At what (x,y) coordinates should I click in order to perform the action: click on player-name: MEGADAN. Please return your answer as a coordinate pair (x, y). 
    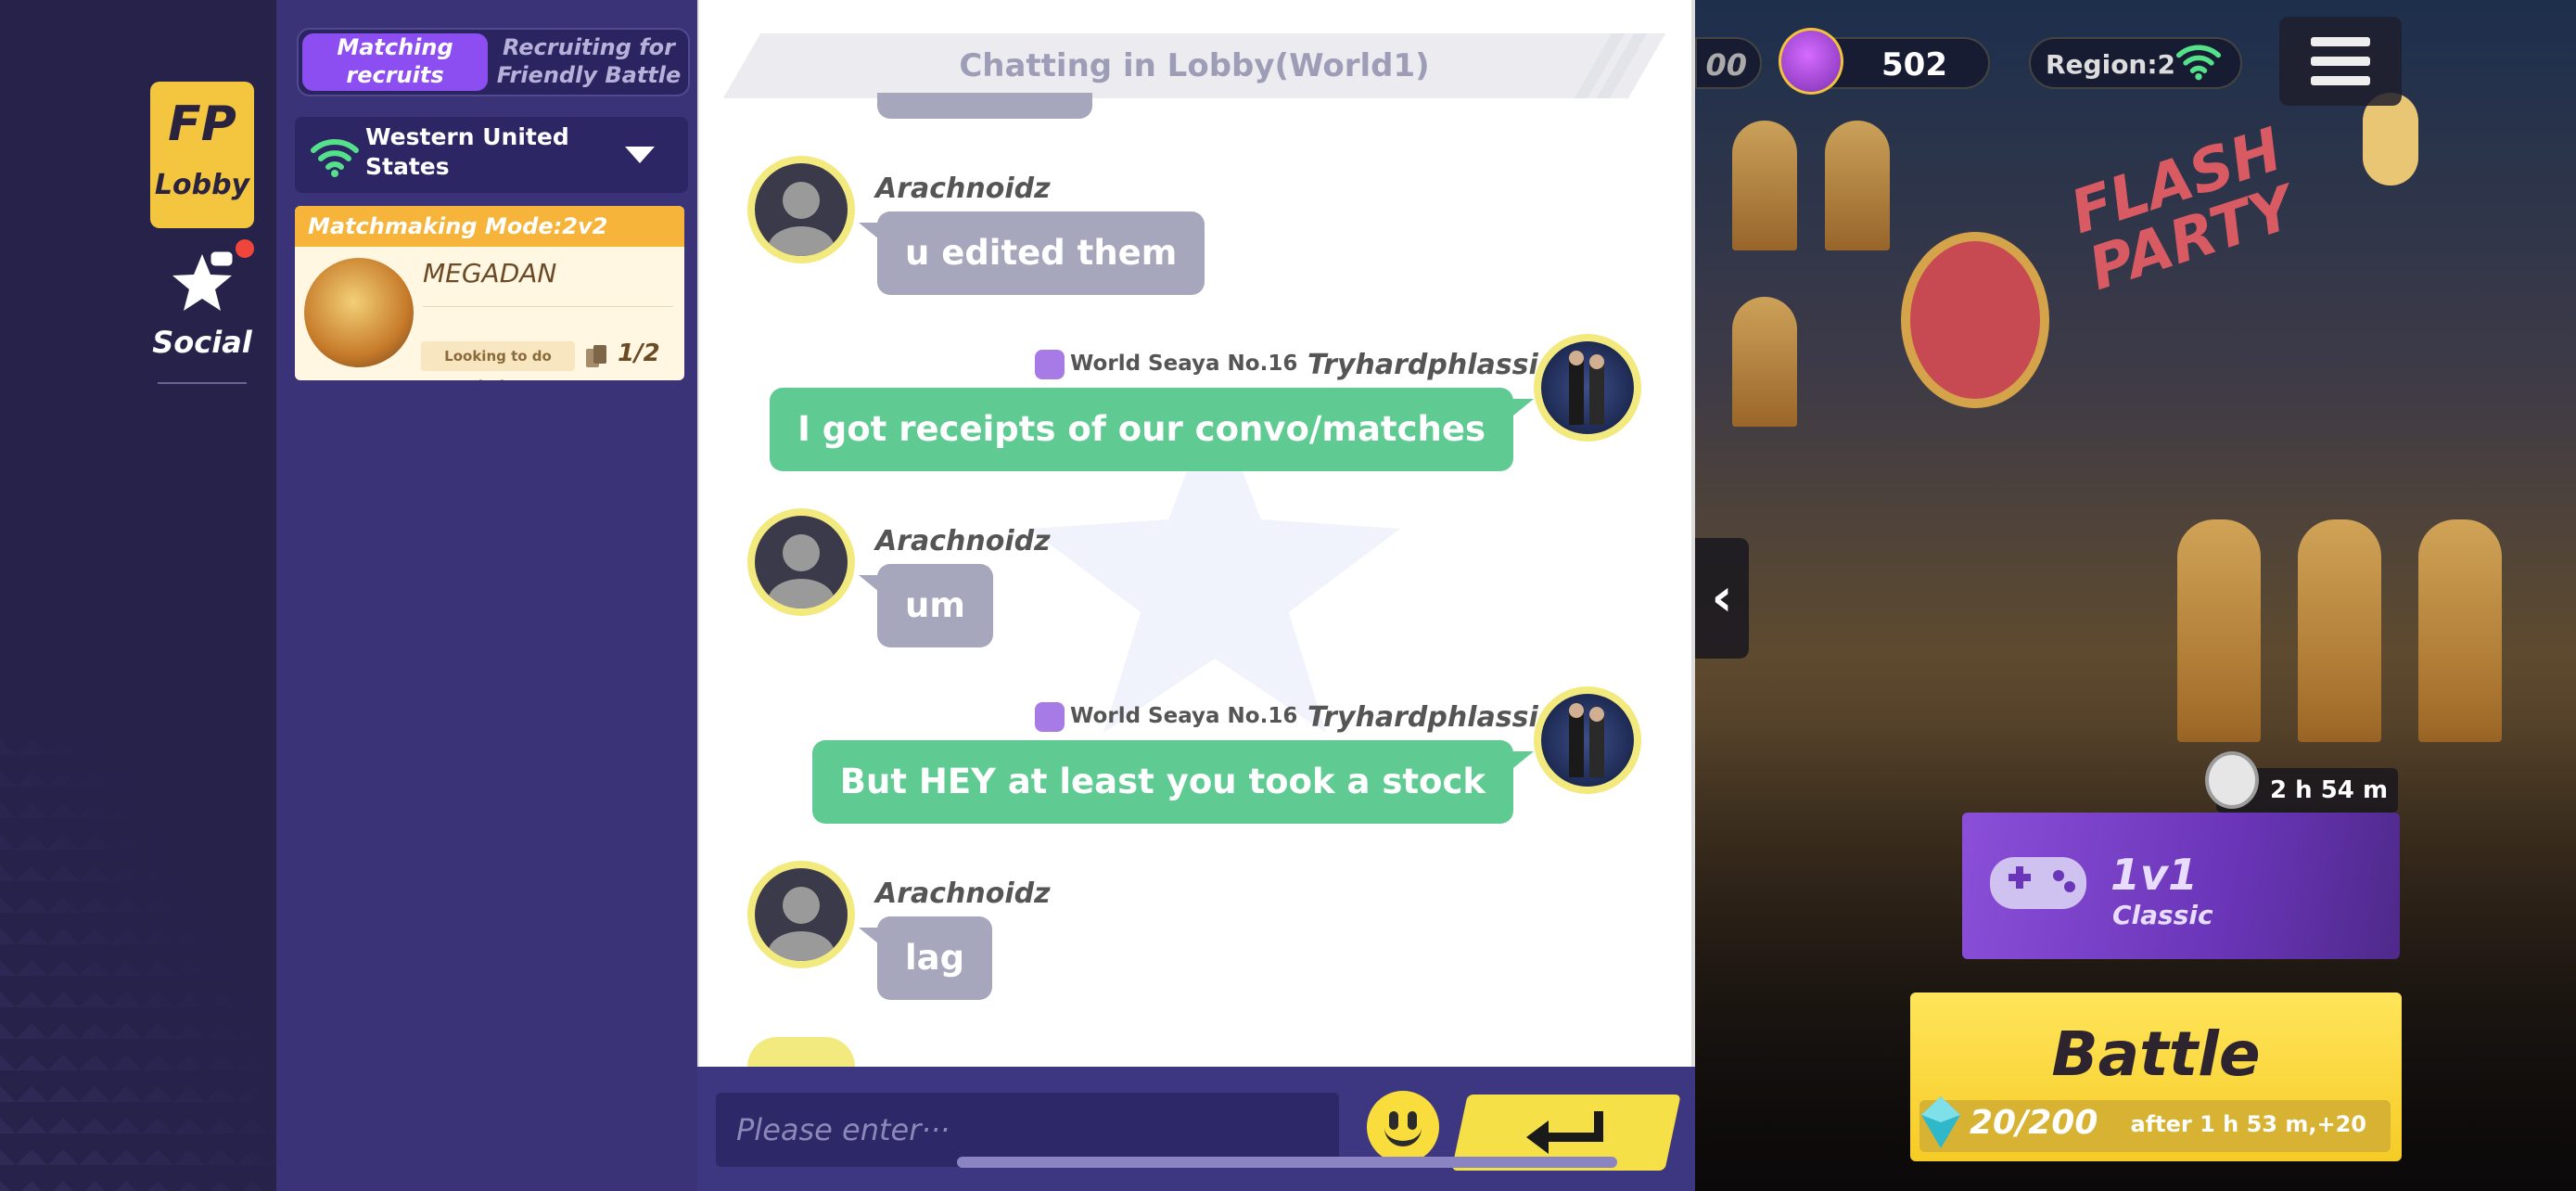
    Looking at the image, I should click on (490, 273).